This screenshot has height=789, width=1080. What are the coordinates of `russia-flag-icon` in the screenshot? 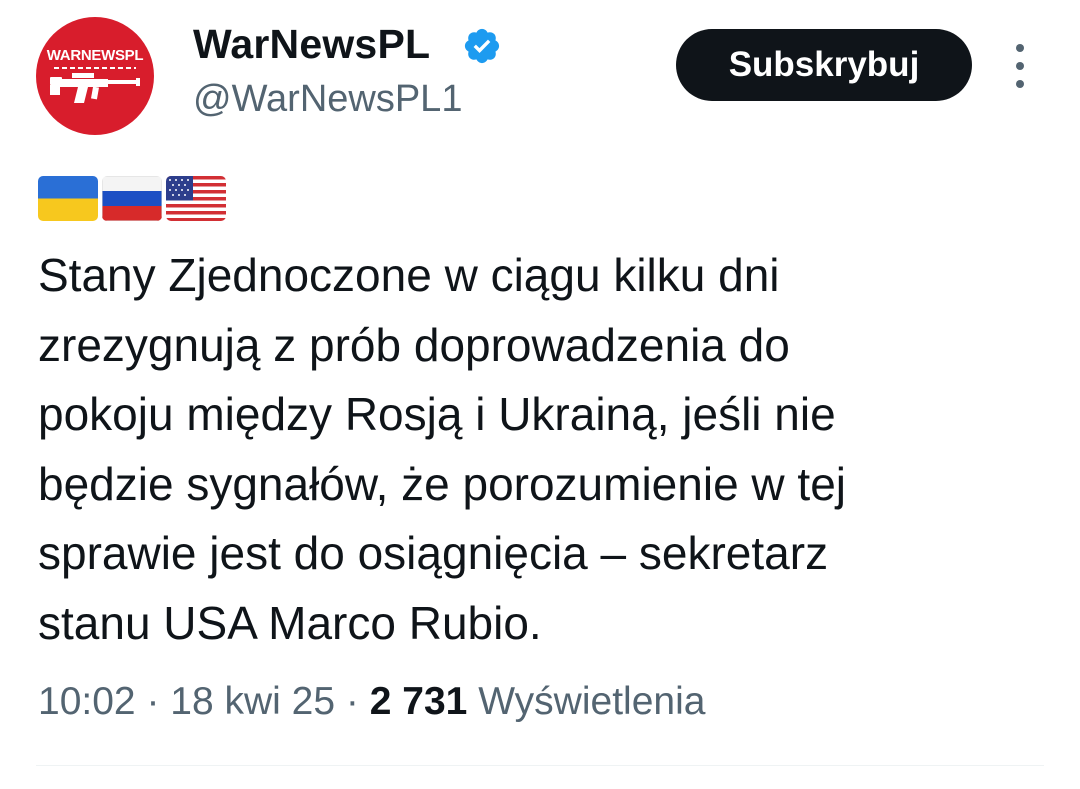 It's located at (132, 198).